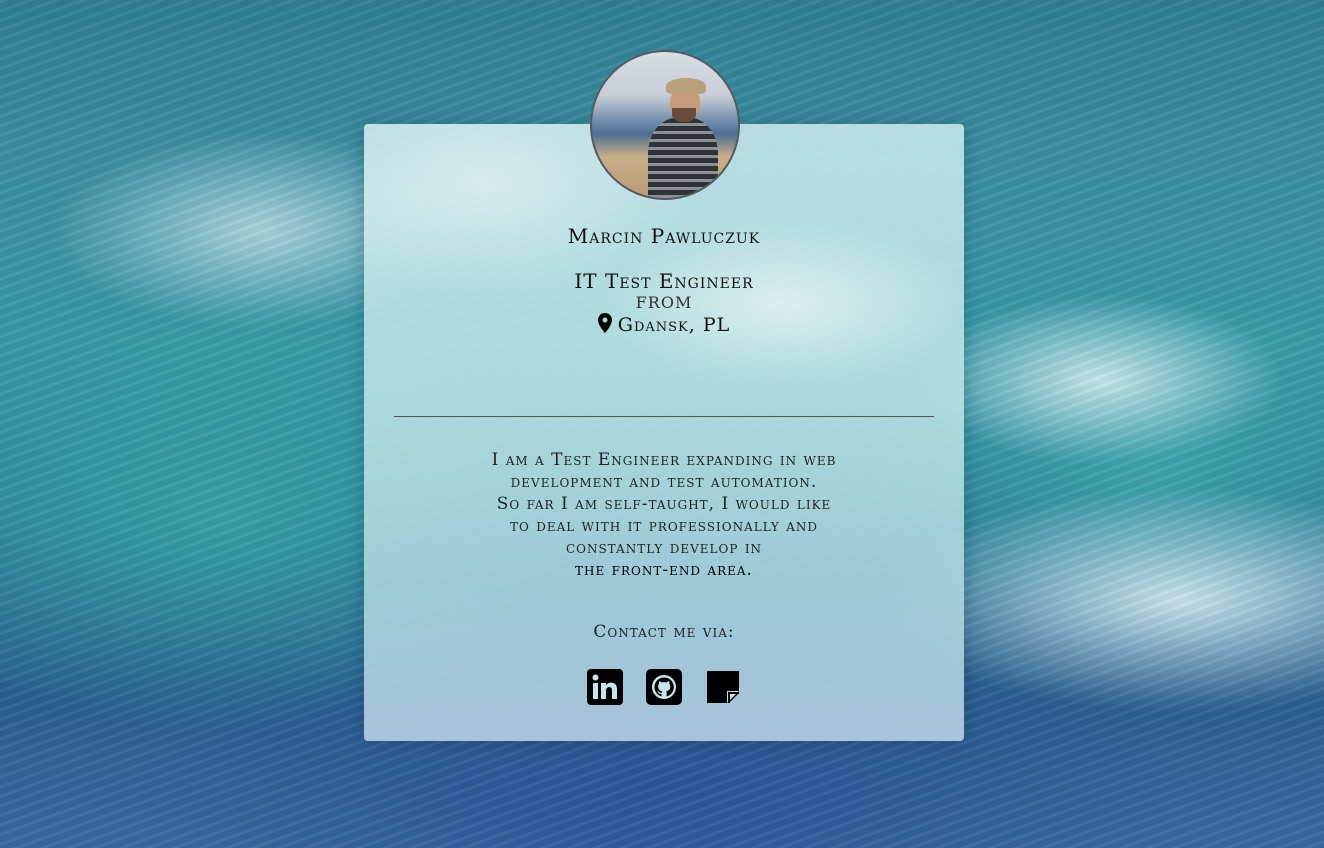  I want to click on job-title: IT Test Engineer, so click(664, 281).